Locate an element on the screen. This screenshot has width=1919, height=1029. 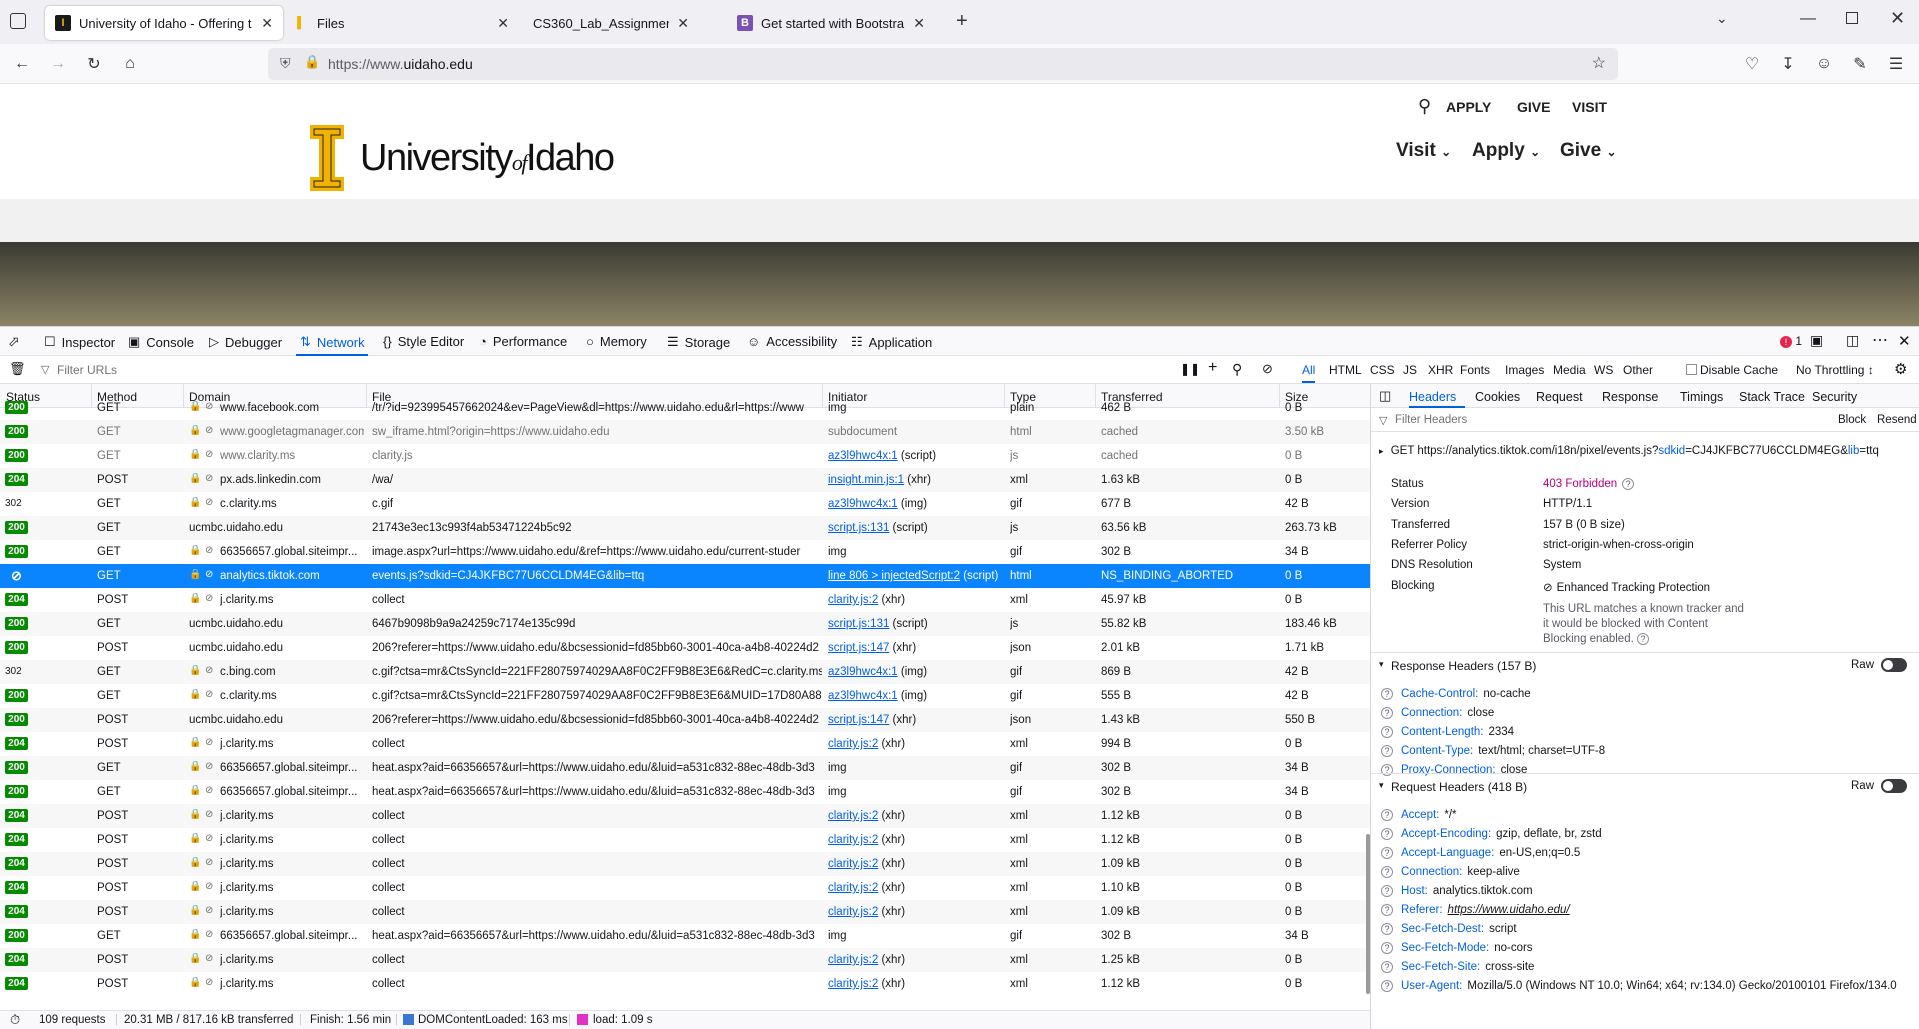
side-tab-cookies: Cookies is located at coordinates (1497, 397).